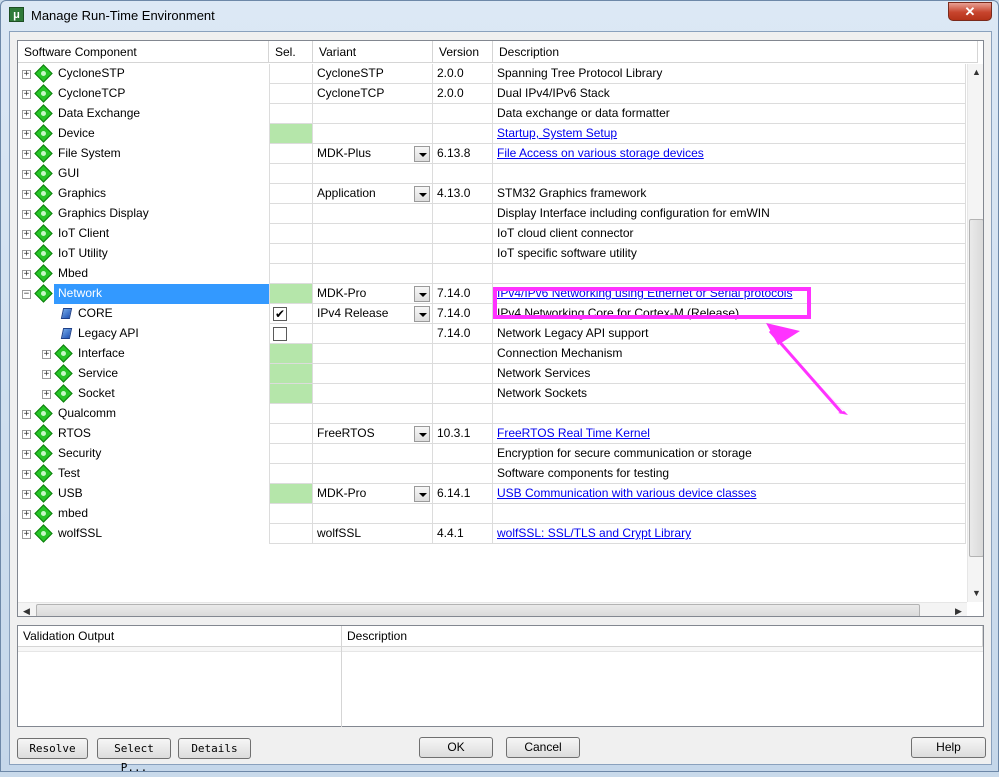 This screenshot has width=999, height=777. Describe the element at coordinates (958, 609) in the screenshot. I see `scroll-right-button: ▶` at that location.